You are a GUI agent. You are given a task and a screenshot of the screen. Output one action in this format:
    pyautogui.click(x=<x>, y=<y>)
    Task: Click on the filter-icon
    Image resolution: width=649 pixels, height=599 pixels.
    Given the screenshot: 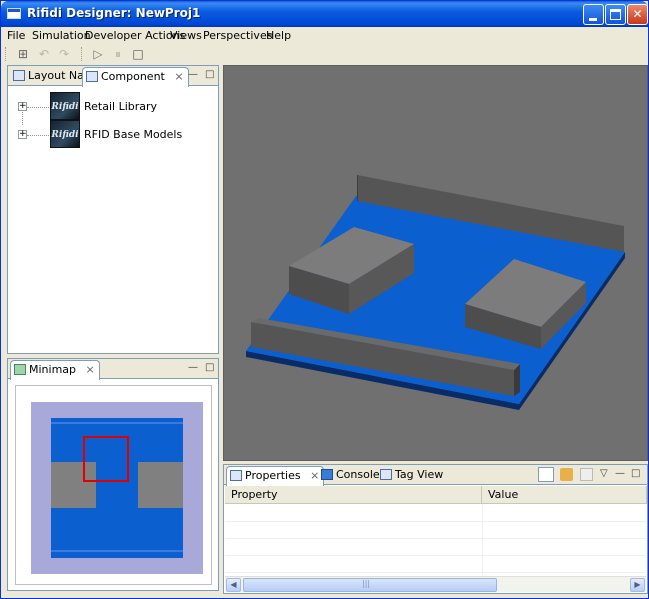 What is the action you would take?
    pyautogui.click(x=566, y=474)
    